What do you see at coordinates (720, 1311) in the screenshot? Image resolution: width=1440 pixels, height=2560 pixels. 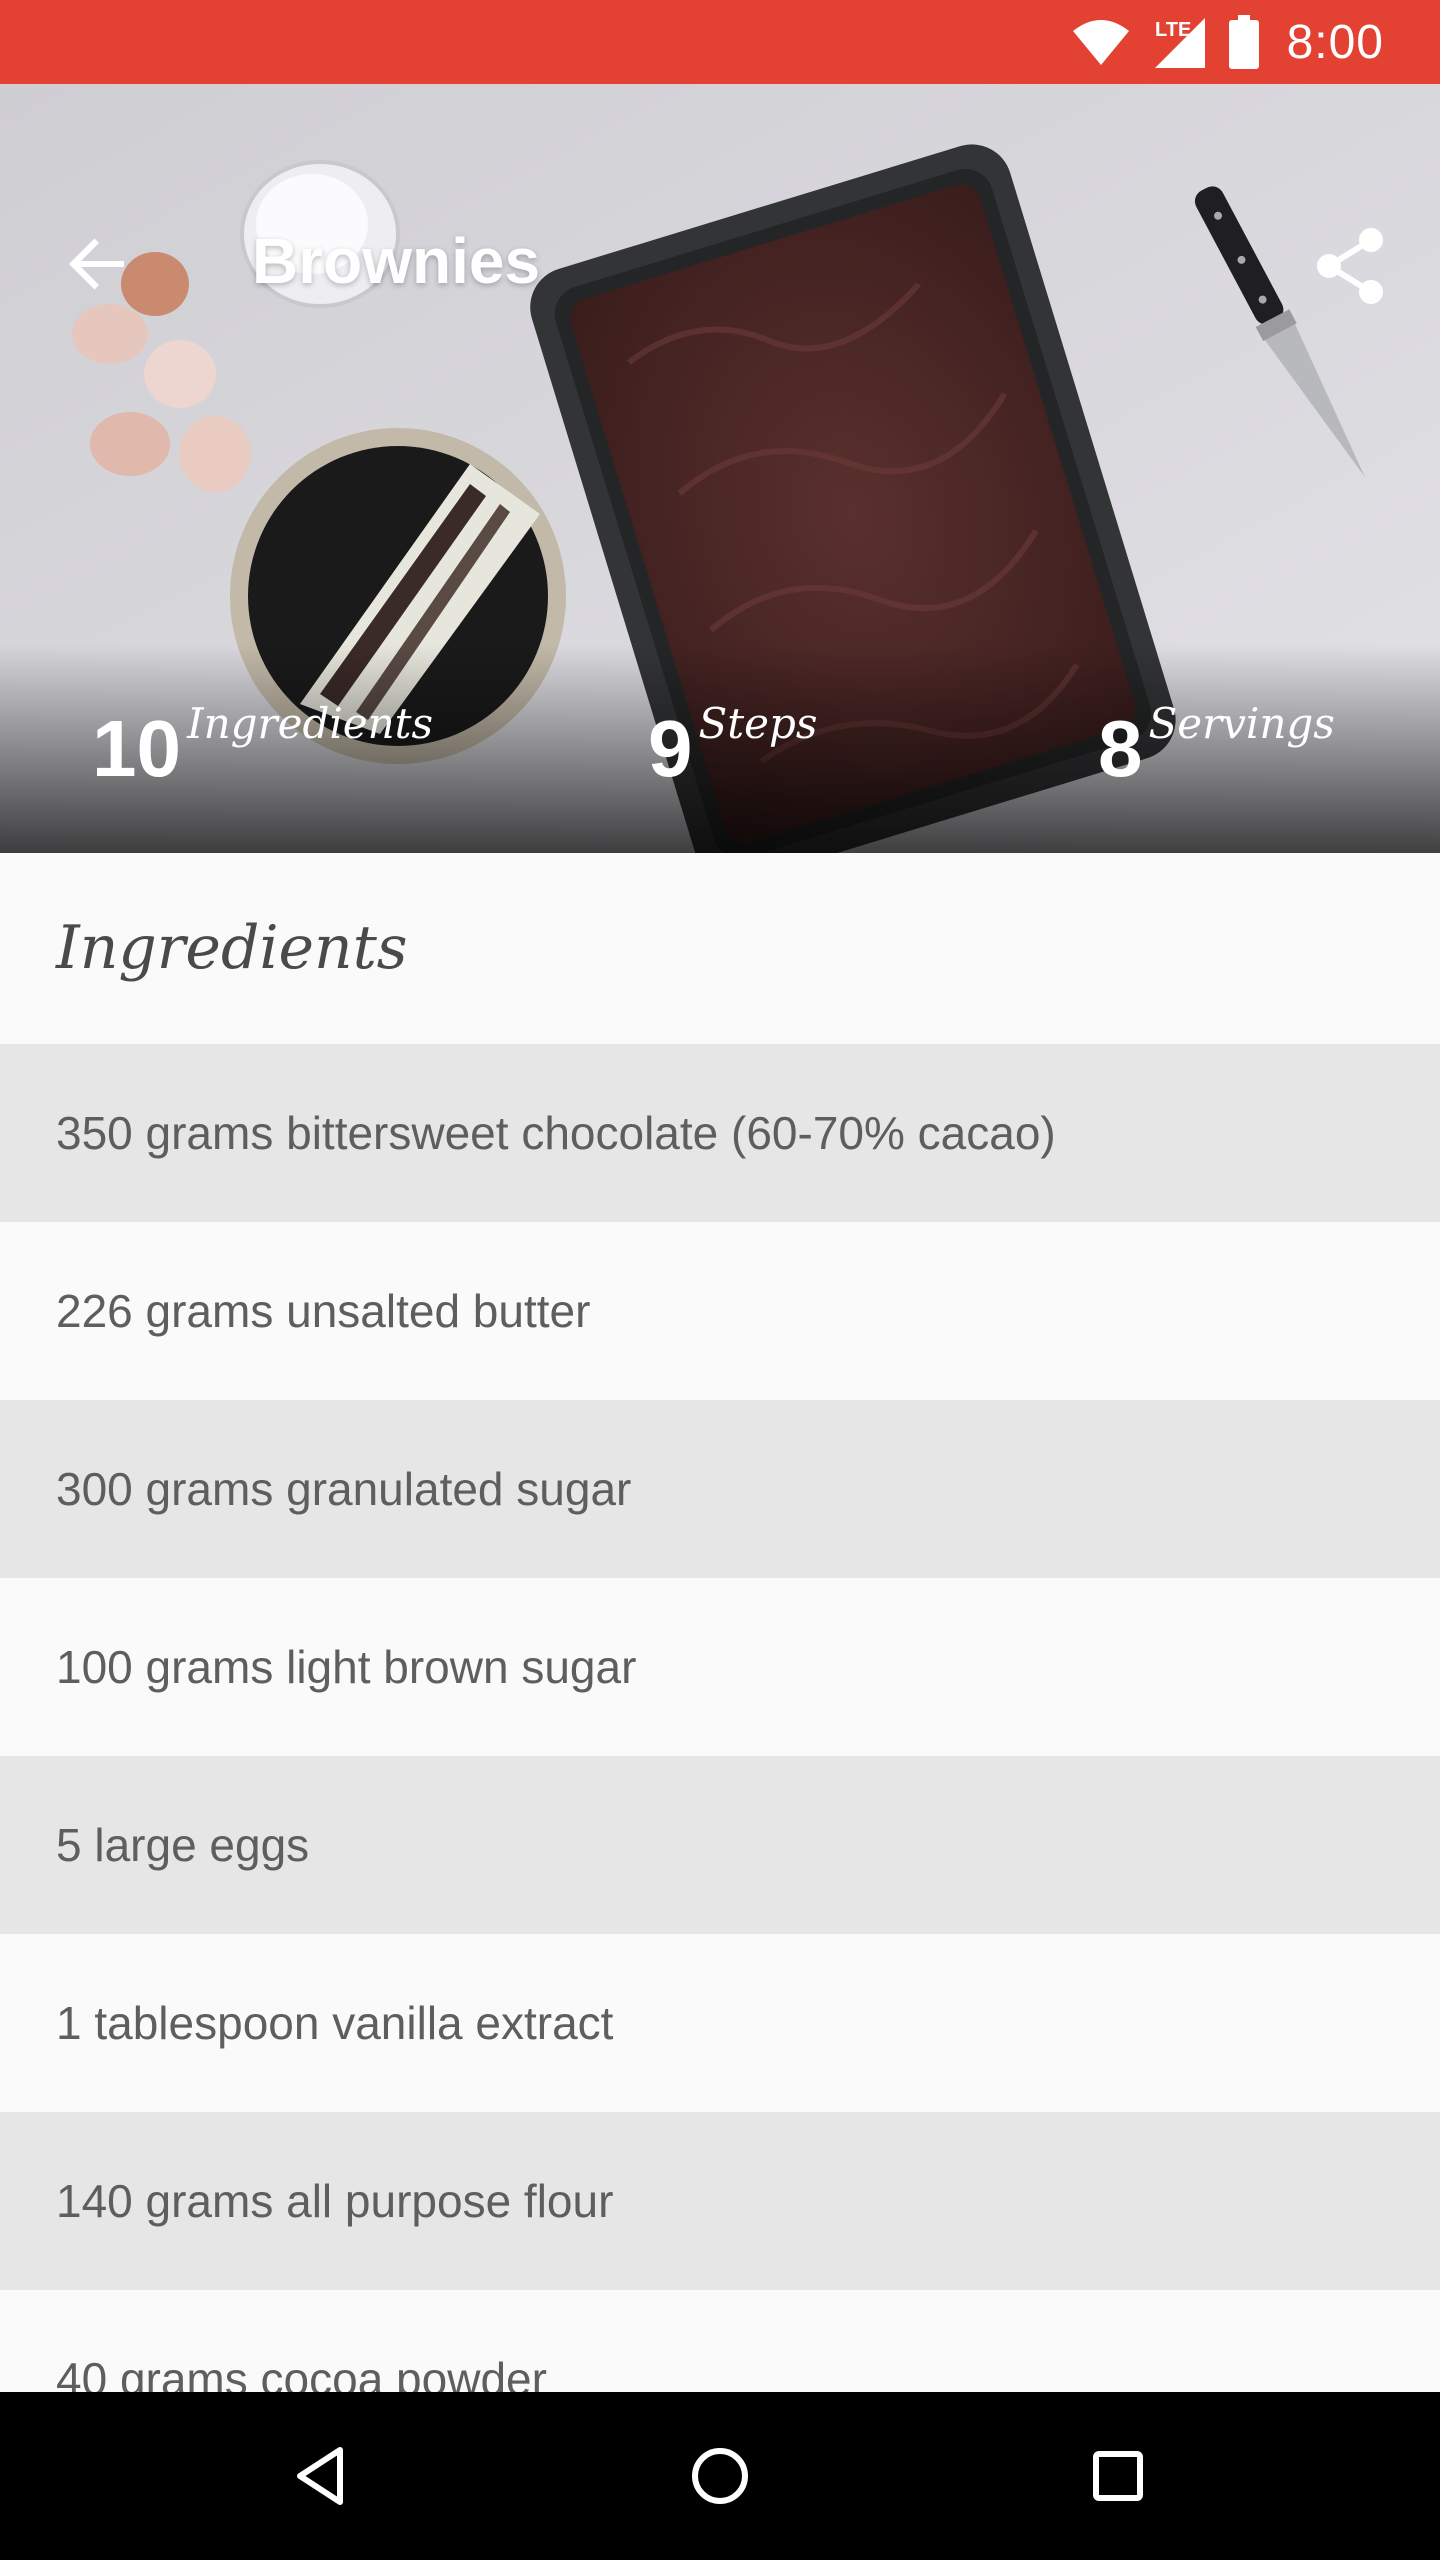 I see `ingredient-item: 226 grams unsalted butter` at bounding box center [720, 1311].